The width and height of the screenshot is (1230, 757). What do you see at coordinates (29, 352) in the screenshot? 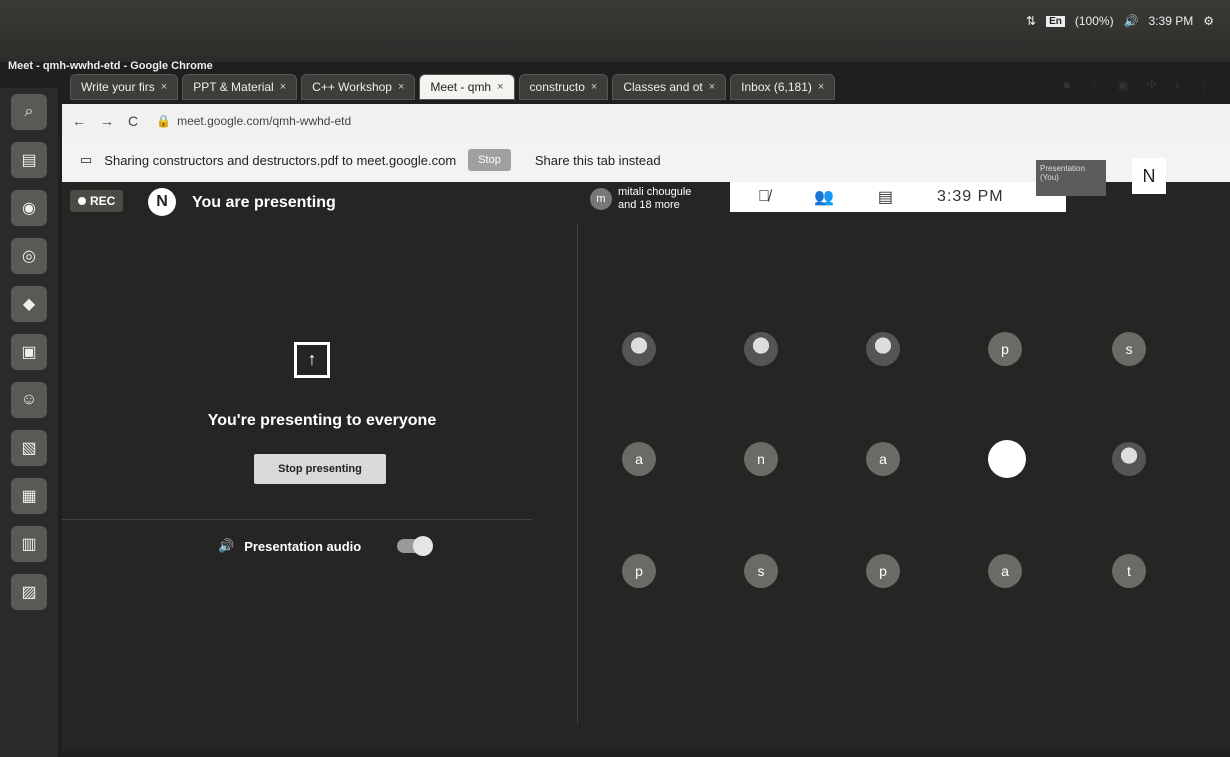
I see `terminal-icon: ▣` at bounding box center [29, 352].